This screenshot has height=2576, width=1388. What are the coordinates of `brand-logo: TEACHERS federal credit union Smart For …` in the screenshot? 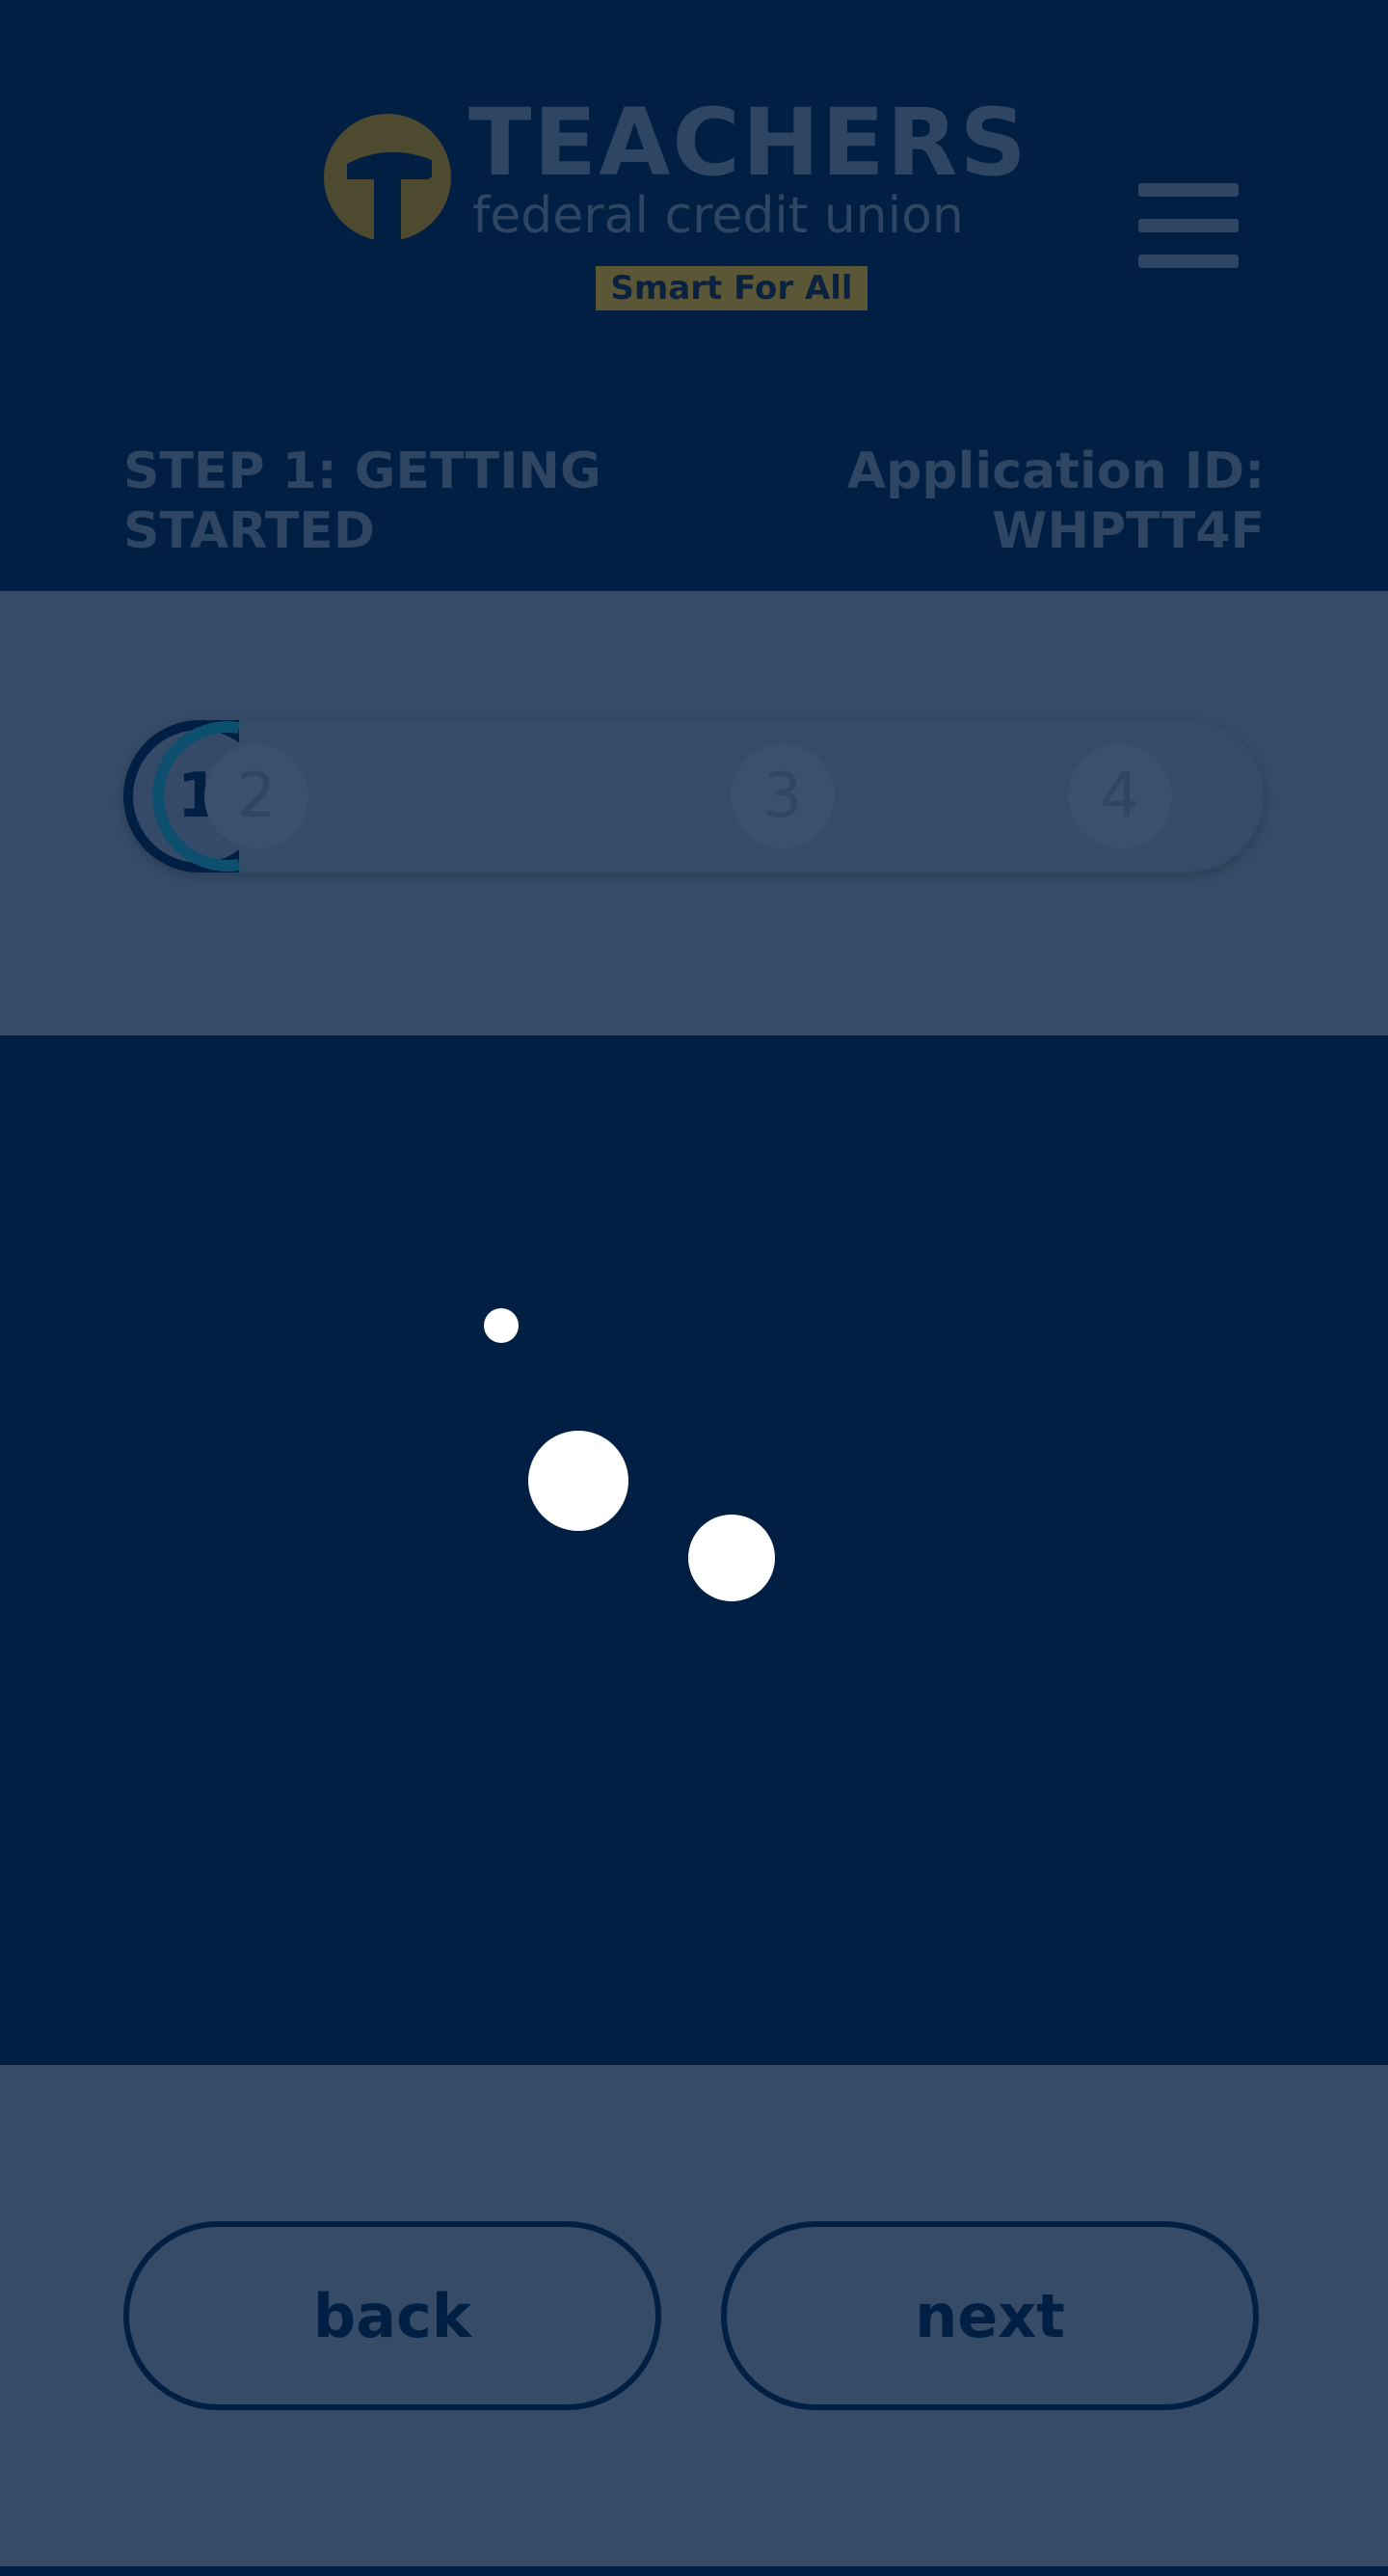 It's located at (672, 207).